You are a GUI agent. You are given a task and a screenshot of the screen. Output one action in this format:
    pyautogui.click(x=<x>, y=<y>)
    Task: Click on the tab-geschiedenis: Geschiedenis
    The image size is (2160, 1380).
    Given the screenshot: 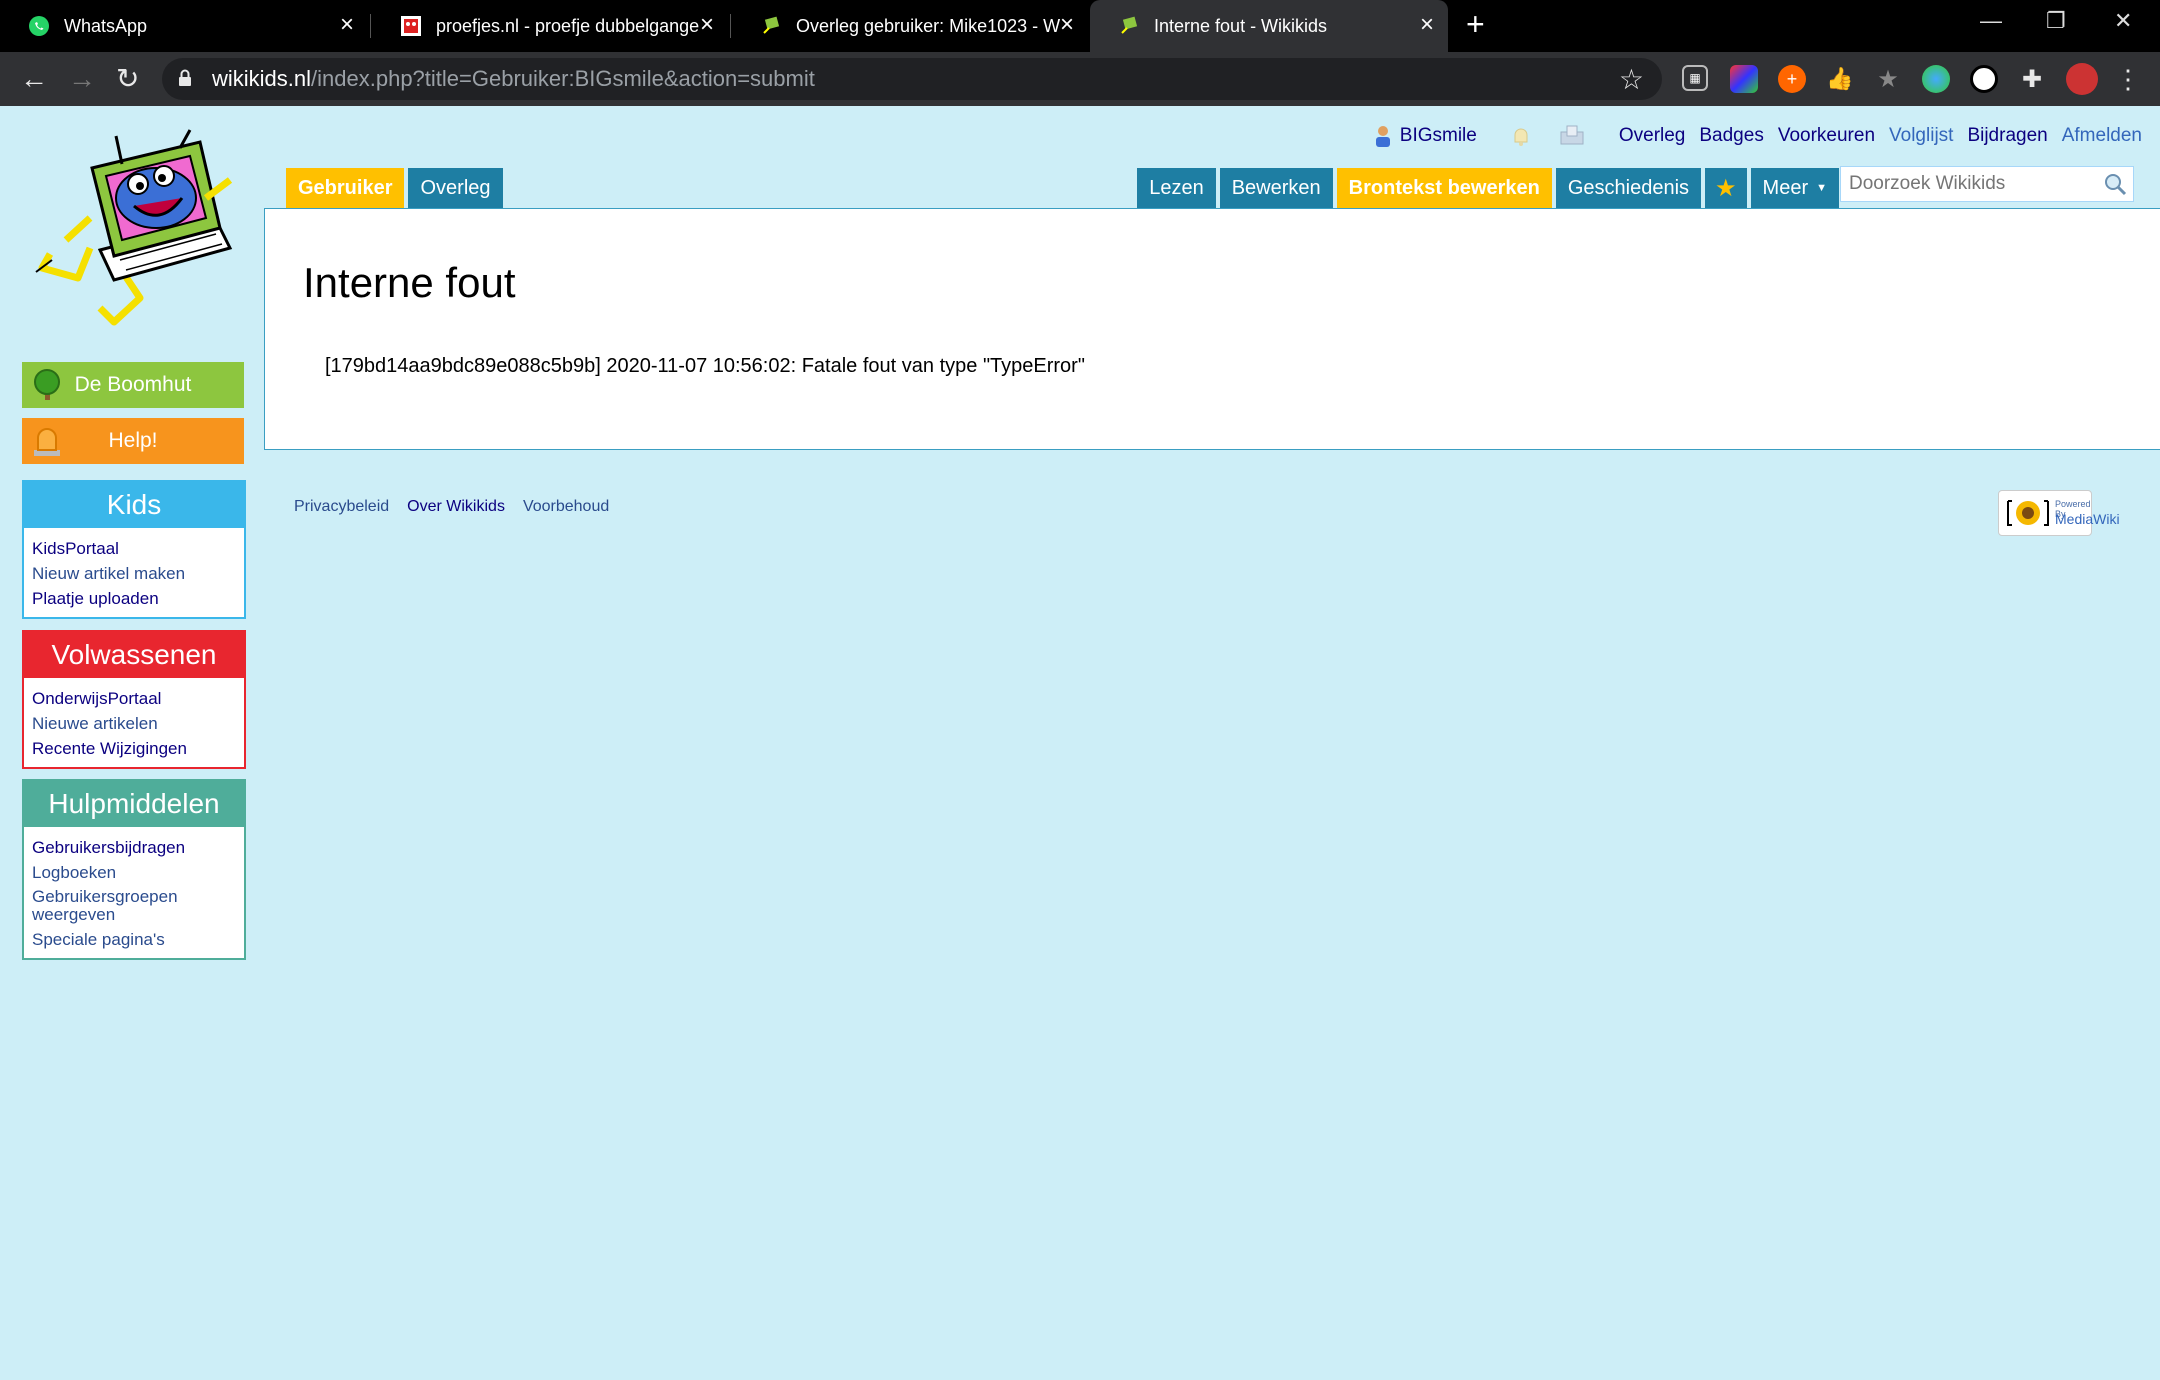 What is the action you would take?
    pyautogui.click(x=1628, y=188)
    